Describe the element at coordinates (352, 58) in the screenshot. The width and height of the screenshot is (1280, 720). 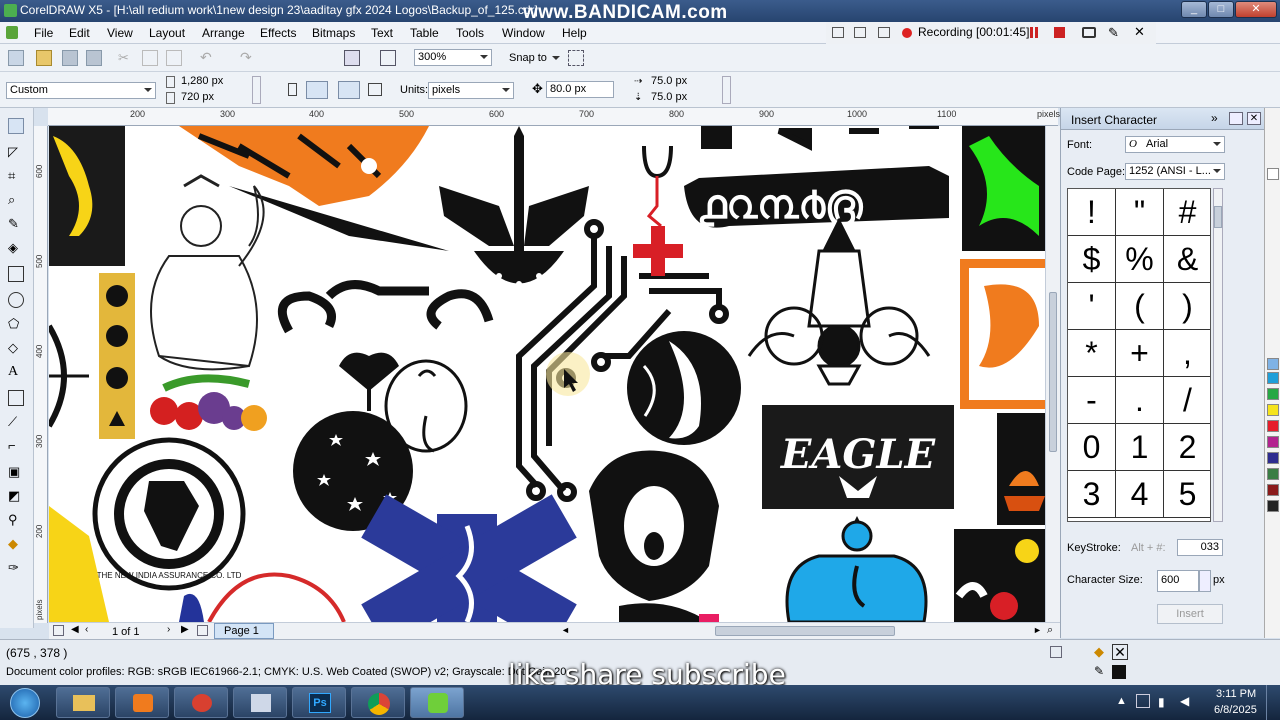
I see `application-launcher-icon` at that location.